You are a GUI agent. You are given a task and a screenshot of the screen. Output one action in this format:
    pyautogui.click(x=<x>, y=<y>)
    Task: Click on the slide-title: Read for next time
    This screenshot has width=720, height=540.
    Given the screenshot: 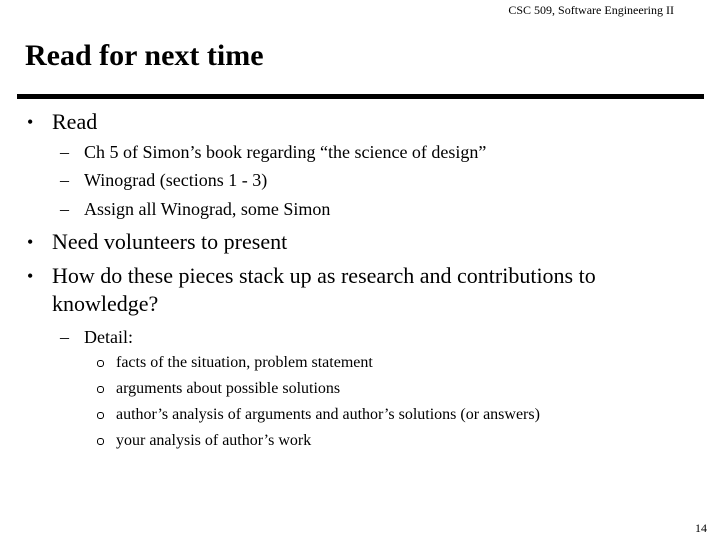 What is the action you would take?
    pyautogui.click(x=144, y=55)
    